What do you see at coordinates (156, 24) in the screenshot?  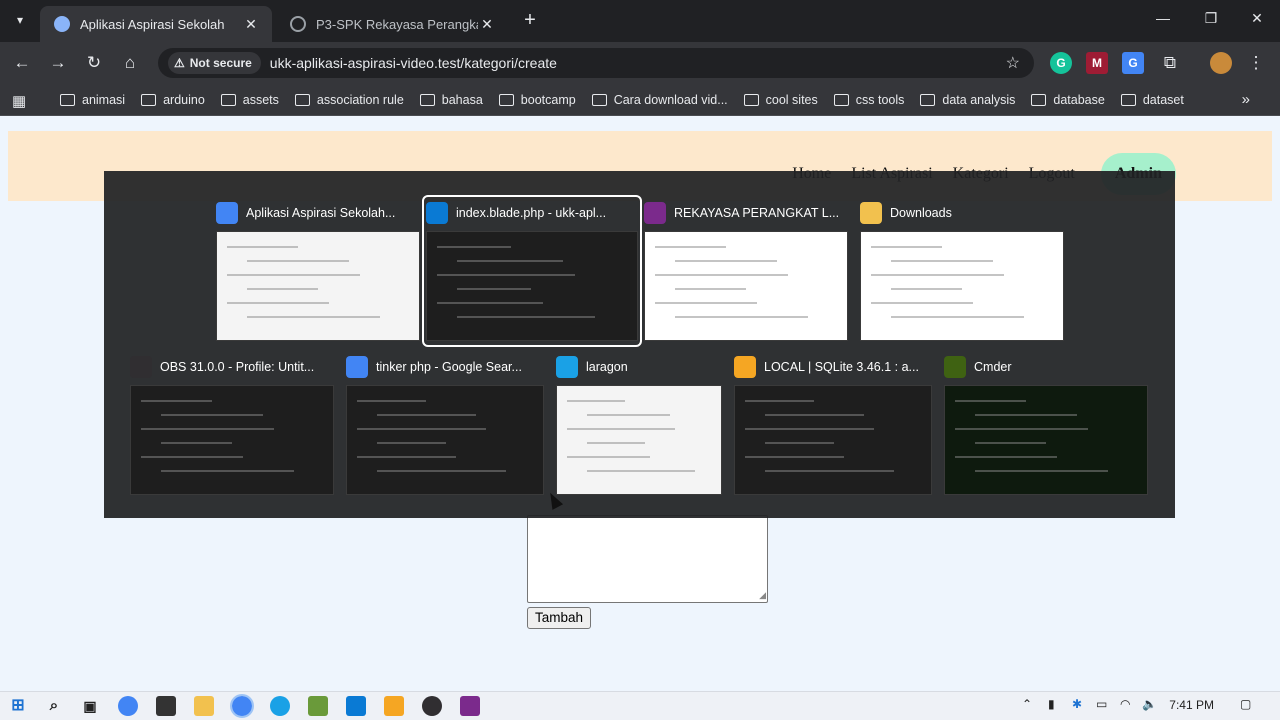 I see `tab-active: Aplikasi Aspirasi Sekolah ✕` at bounding box center [156, 24].